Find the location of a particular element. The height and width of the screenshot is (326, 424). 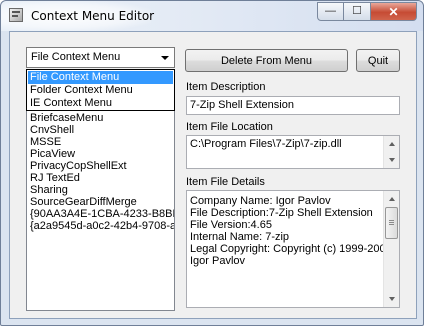

location-scrollbar is located at coordinates (391, 152).